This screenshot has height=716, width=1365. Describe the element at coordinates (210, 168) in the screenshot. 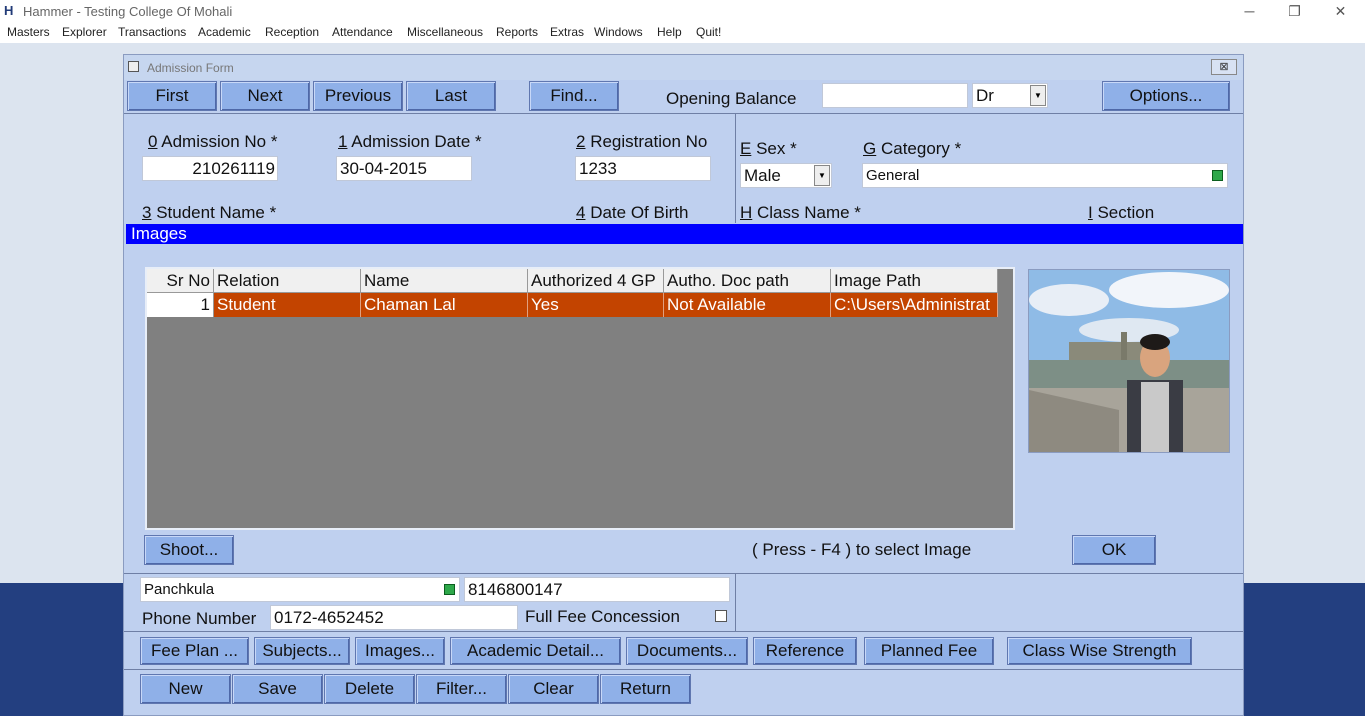

I see `admission-no-input: 210261119` at that location.